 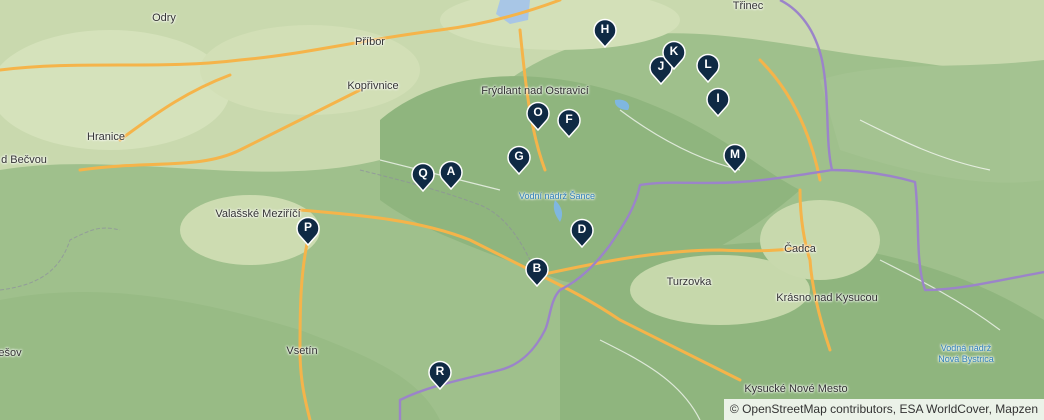 What do you see at coordinates (307, 227) in the screenshot?
I see `marker-label: P` at bounding box center [307, 227].